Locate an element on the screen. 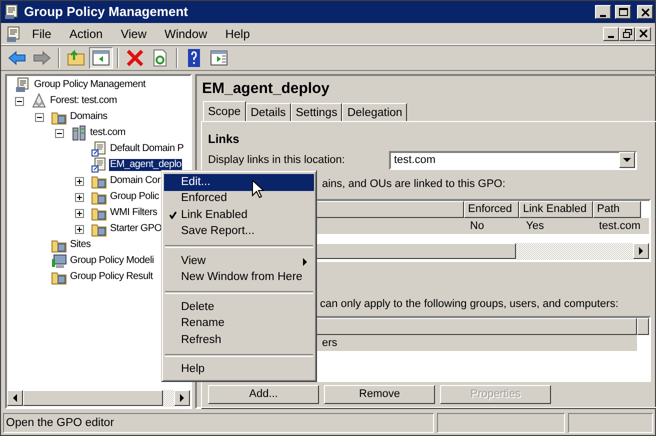 The image size is (656, 436). submenu-arrow-icon is located at coordinates (305, 262).